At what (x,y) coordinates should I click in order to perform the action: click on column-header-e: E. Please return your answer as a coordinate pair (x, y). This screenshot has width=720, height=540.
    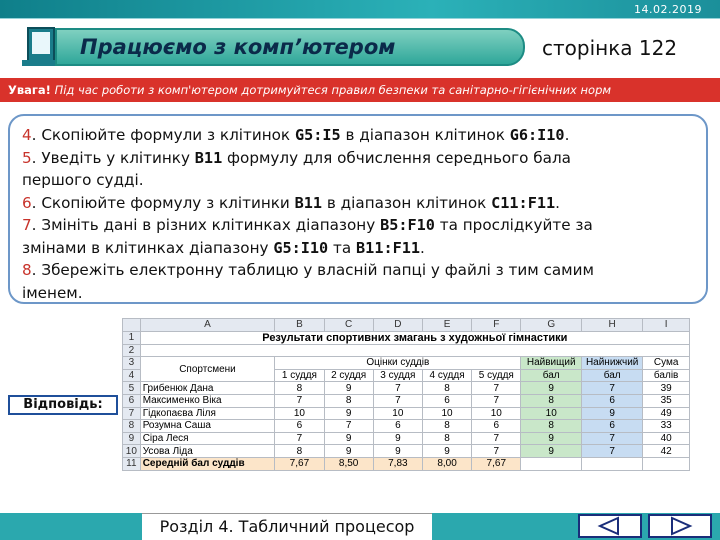
    Looking at the image, I should click on (447, 325).